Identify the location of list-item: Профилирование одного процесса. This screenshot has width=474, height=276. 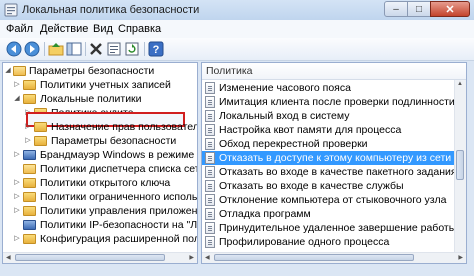
(328, 242).